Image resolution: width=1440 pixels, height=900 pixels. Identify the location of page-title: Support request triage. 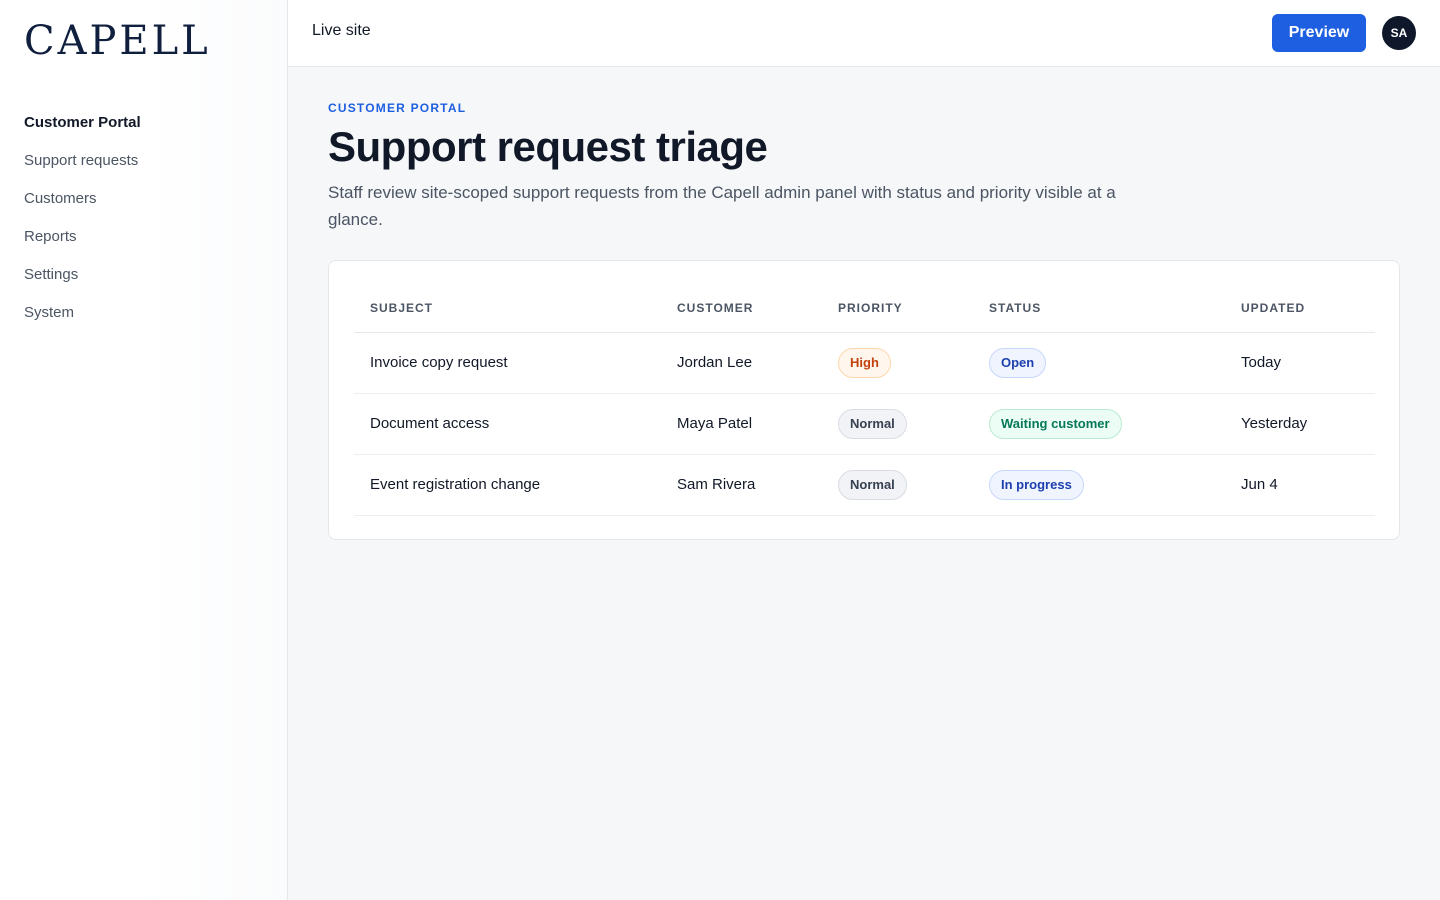
(548, 146).